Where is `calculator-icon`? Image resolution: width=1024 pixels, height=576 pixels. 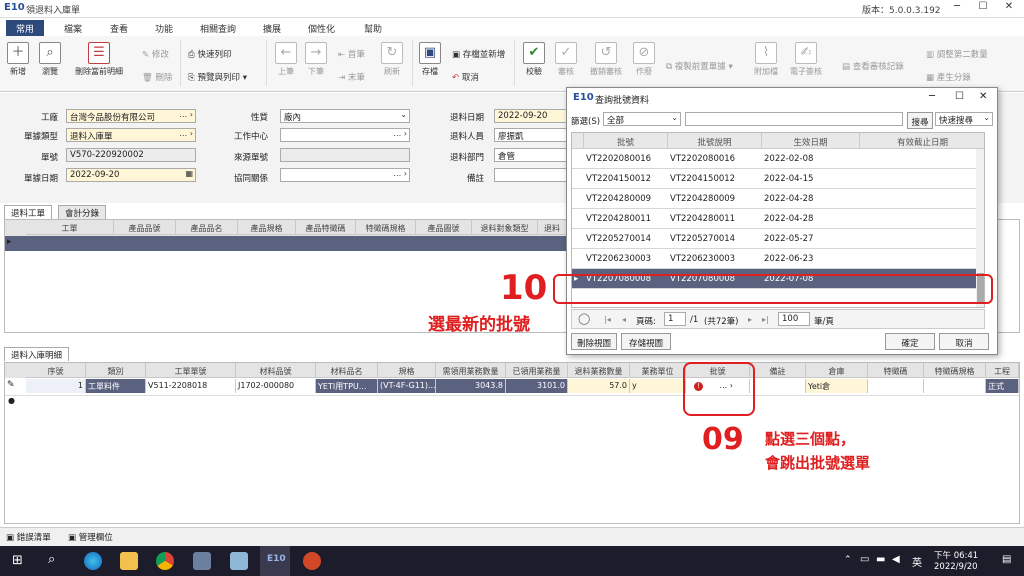 calculator-icon is located at coordinates (202, 561).